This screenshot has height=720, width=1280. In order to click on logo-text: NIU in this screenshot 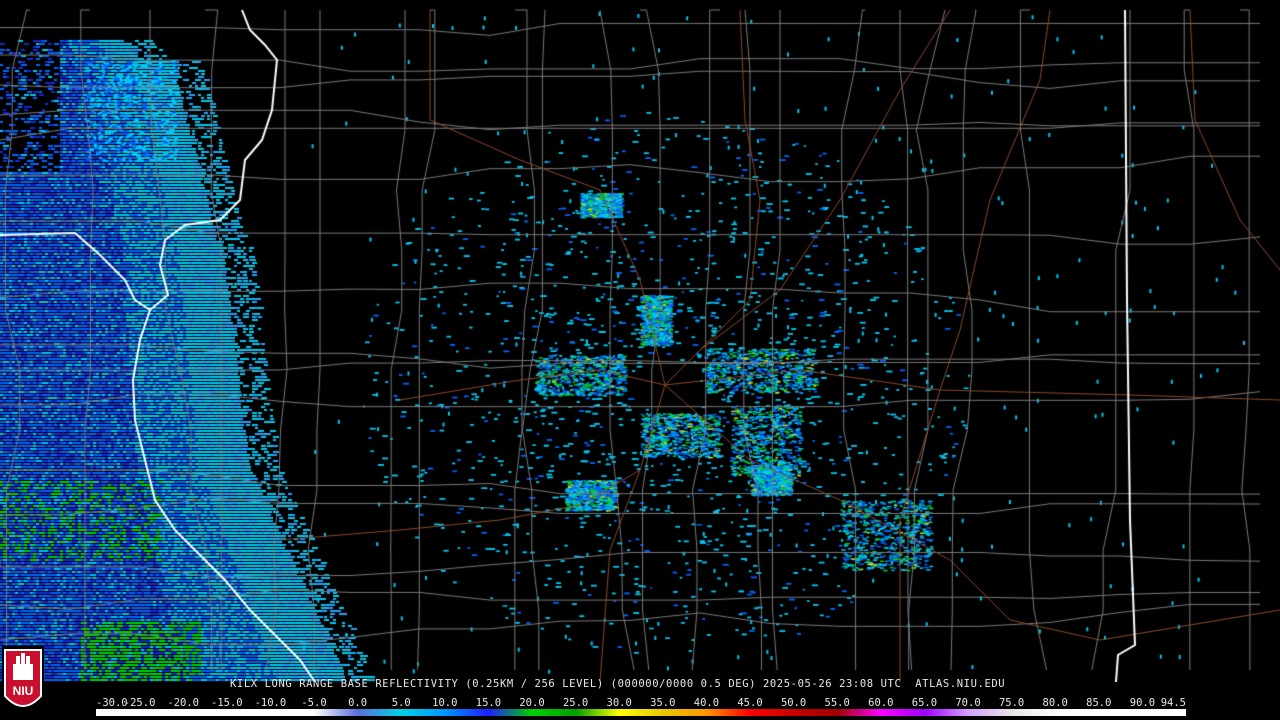, I will do `click(23, 691)`.